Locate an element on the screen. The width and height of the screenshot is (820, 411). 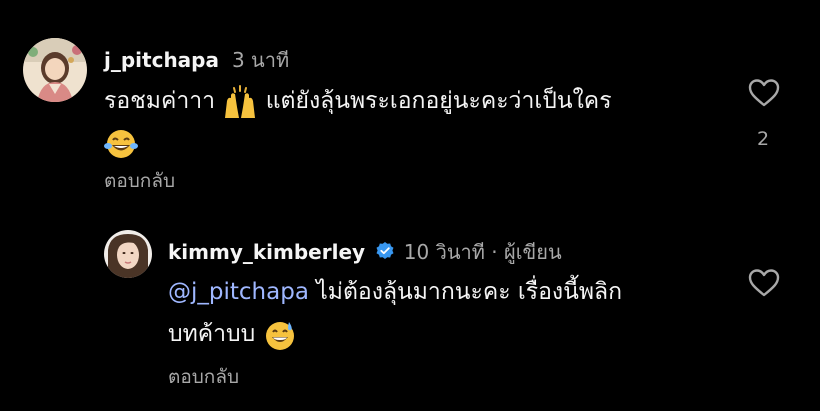
avatar is located at coordinates (55, 70).